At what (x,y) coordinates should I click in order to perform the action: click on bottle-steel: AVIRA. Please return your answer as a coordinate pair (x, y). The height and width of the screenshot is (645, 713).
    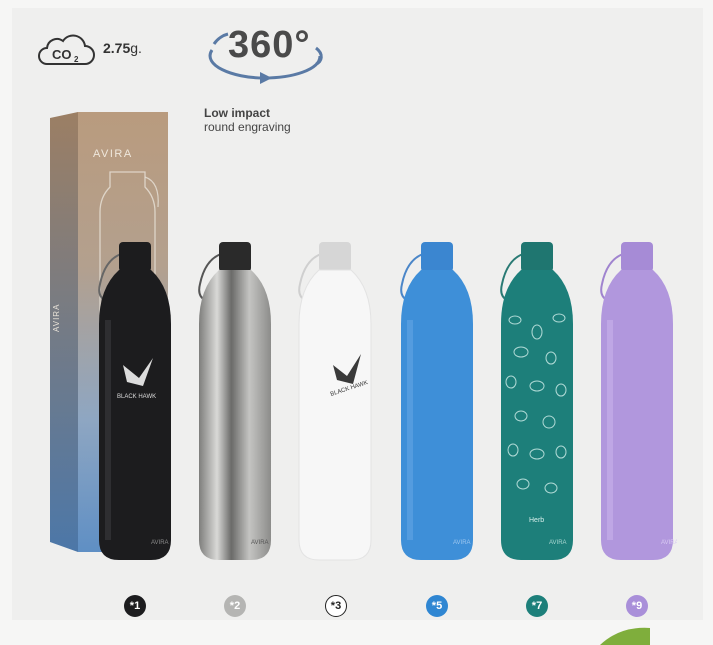
    Looking at the image, I should click on (234, 401).